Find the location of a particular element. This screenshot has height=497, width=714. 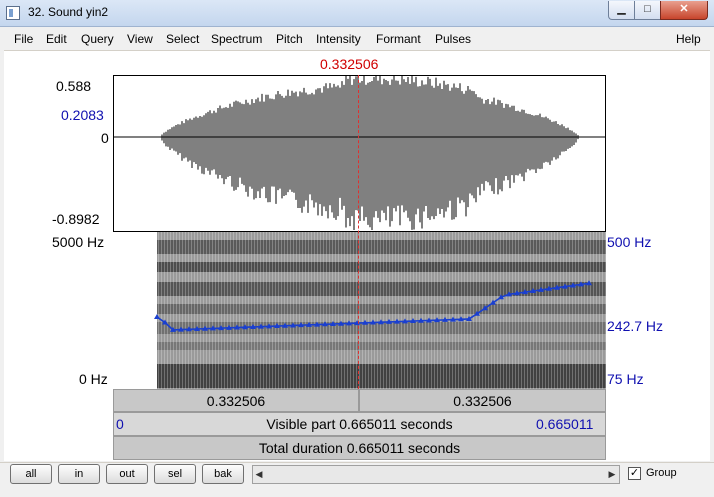

total-duration-bar: Total duration 0.665011 seconds is located at coordinates (359, 448).